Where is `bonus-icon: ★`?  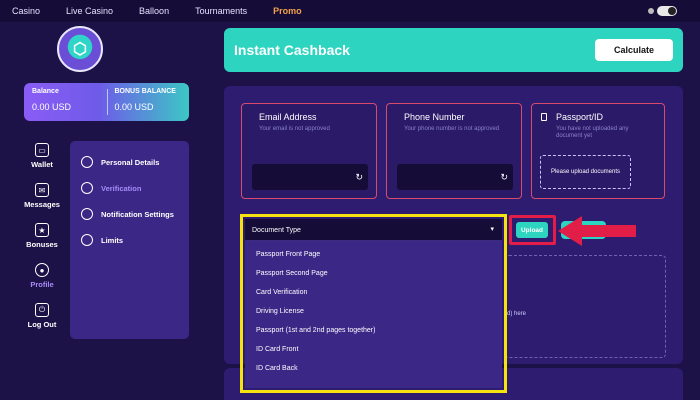 bonus-icon: ★ is located at coordinates (42, 230).